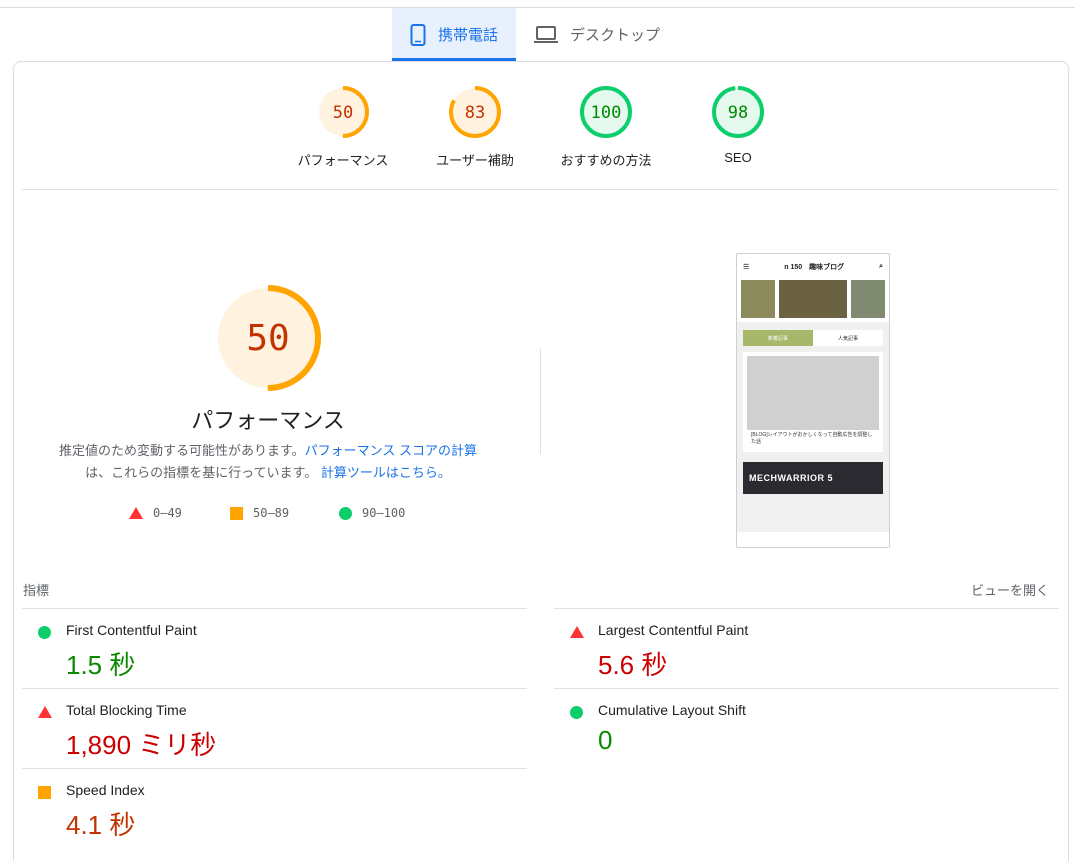 The image size is (1075, 861). I want to click on legend-average: 50–89, so click(259, 513).